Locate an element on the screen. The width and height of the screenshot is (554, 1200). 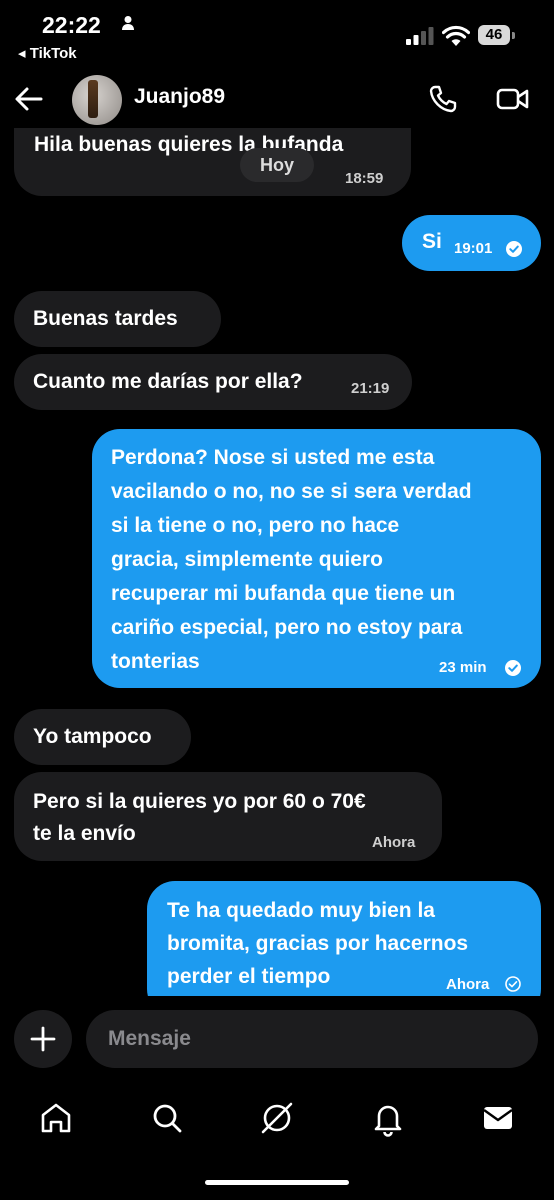
message-text: Yo tampoco is located at coordinates (92, 736).